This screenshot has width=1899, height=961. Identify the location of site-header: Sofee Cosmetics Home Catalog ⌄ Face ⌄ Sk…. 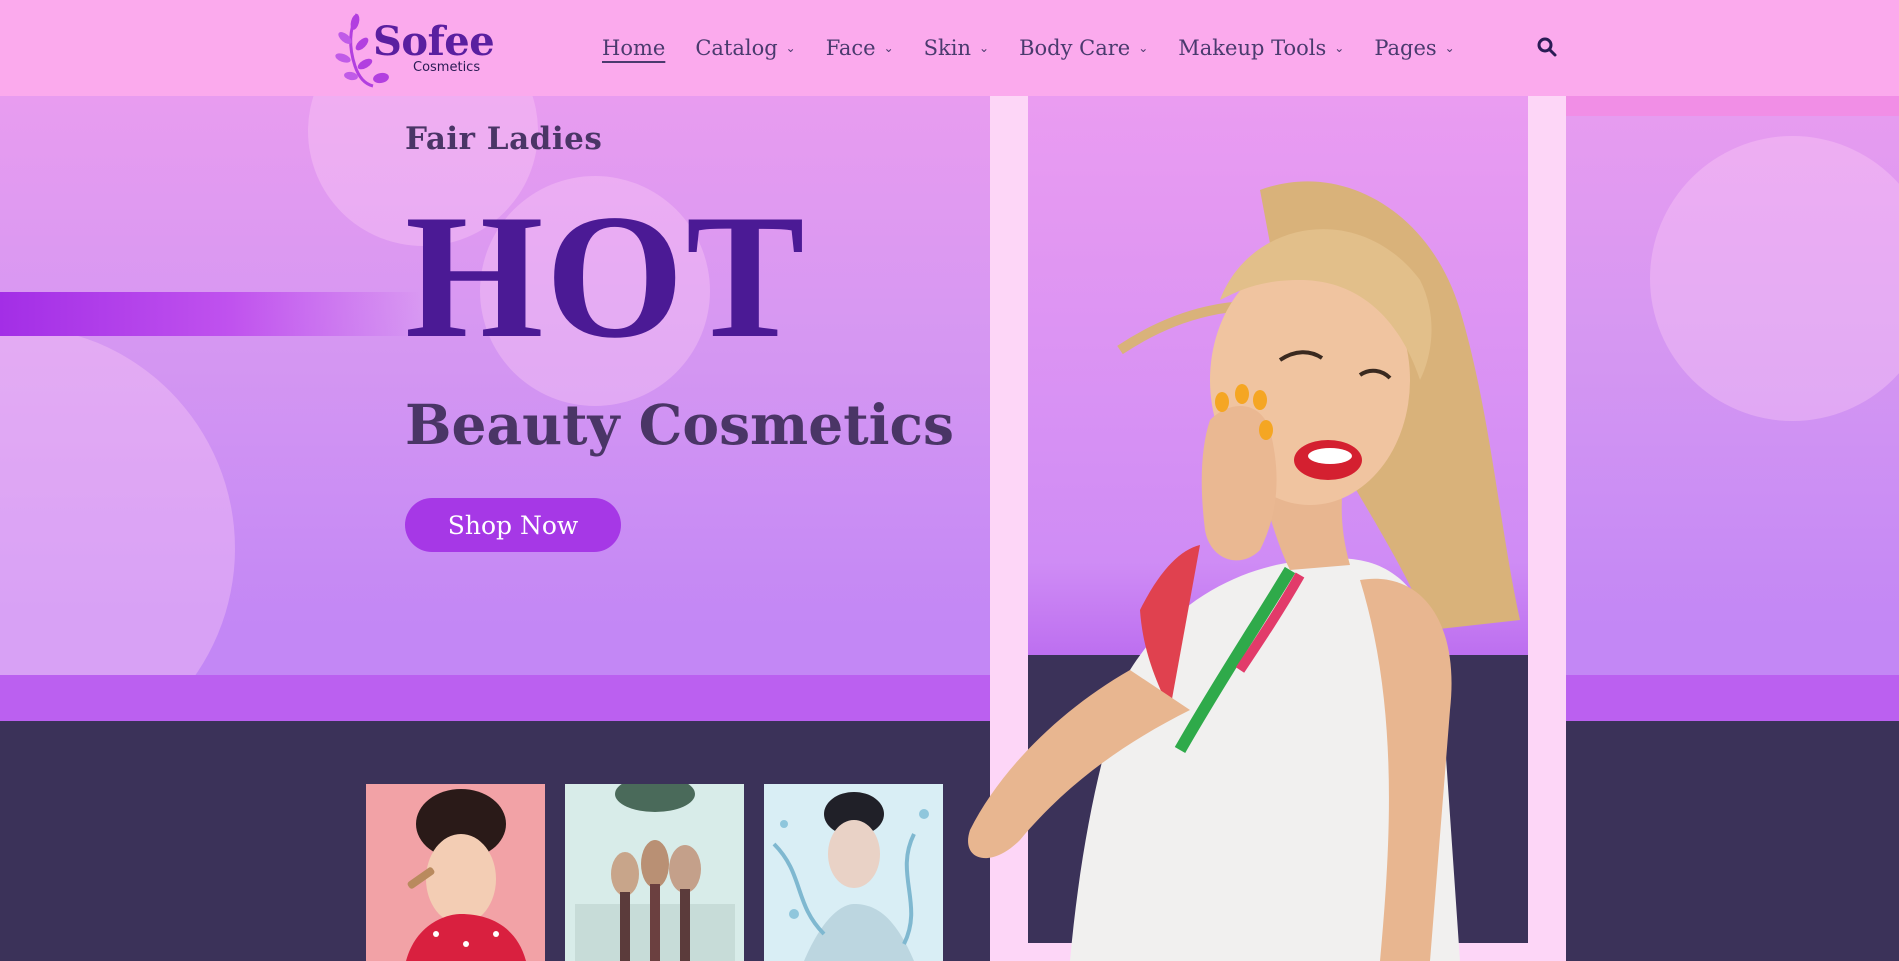
(949, 48).